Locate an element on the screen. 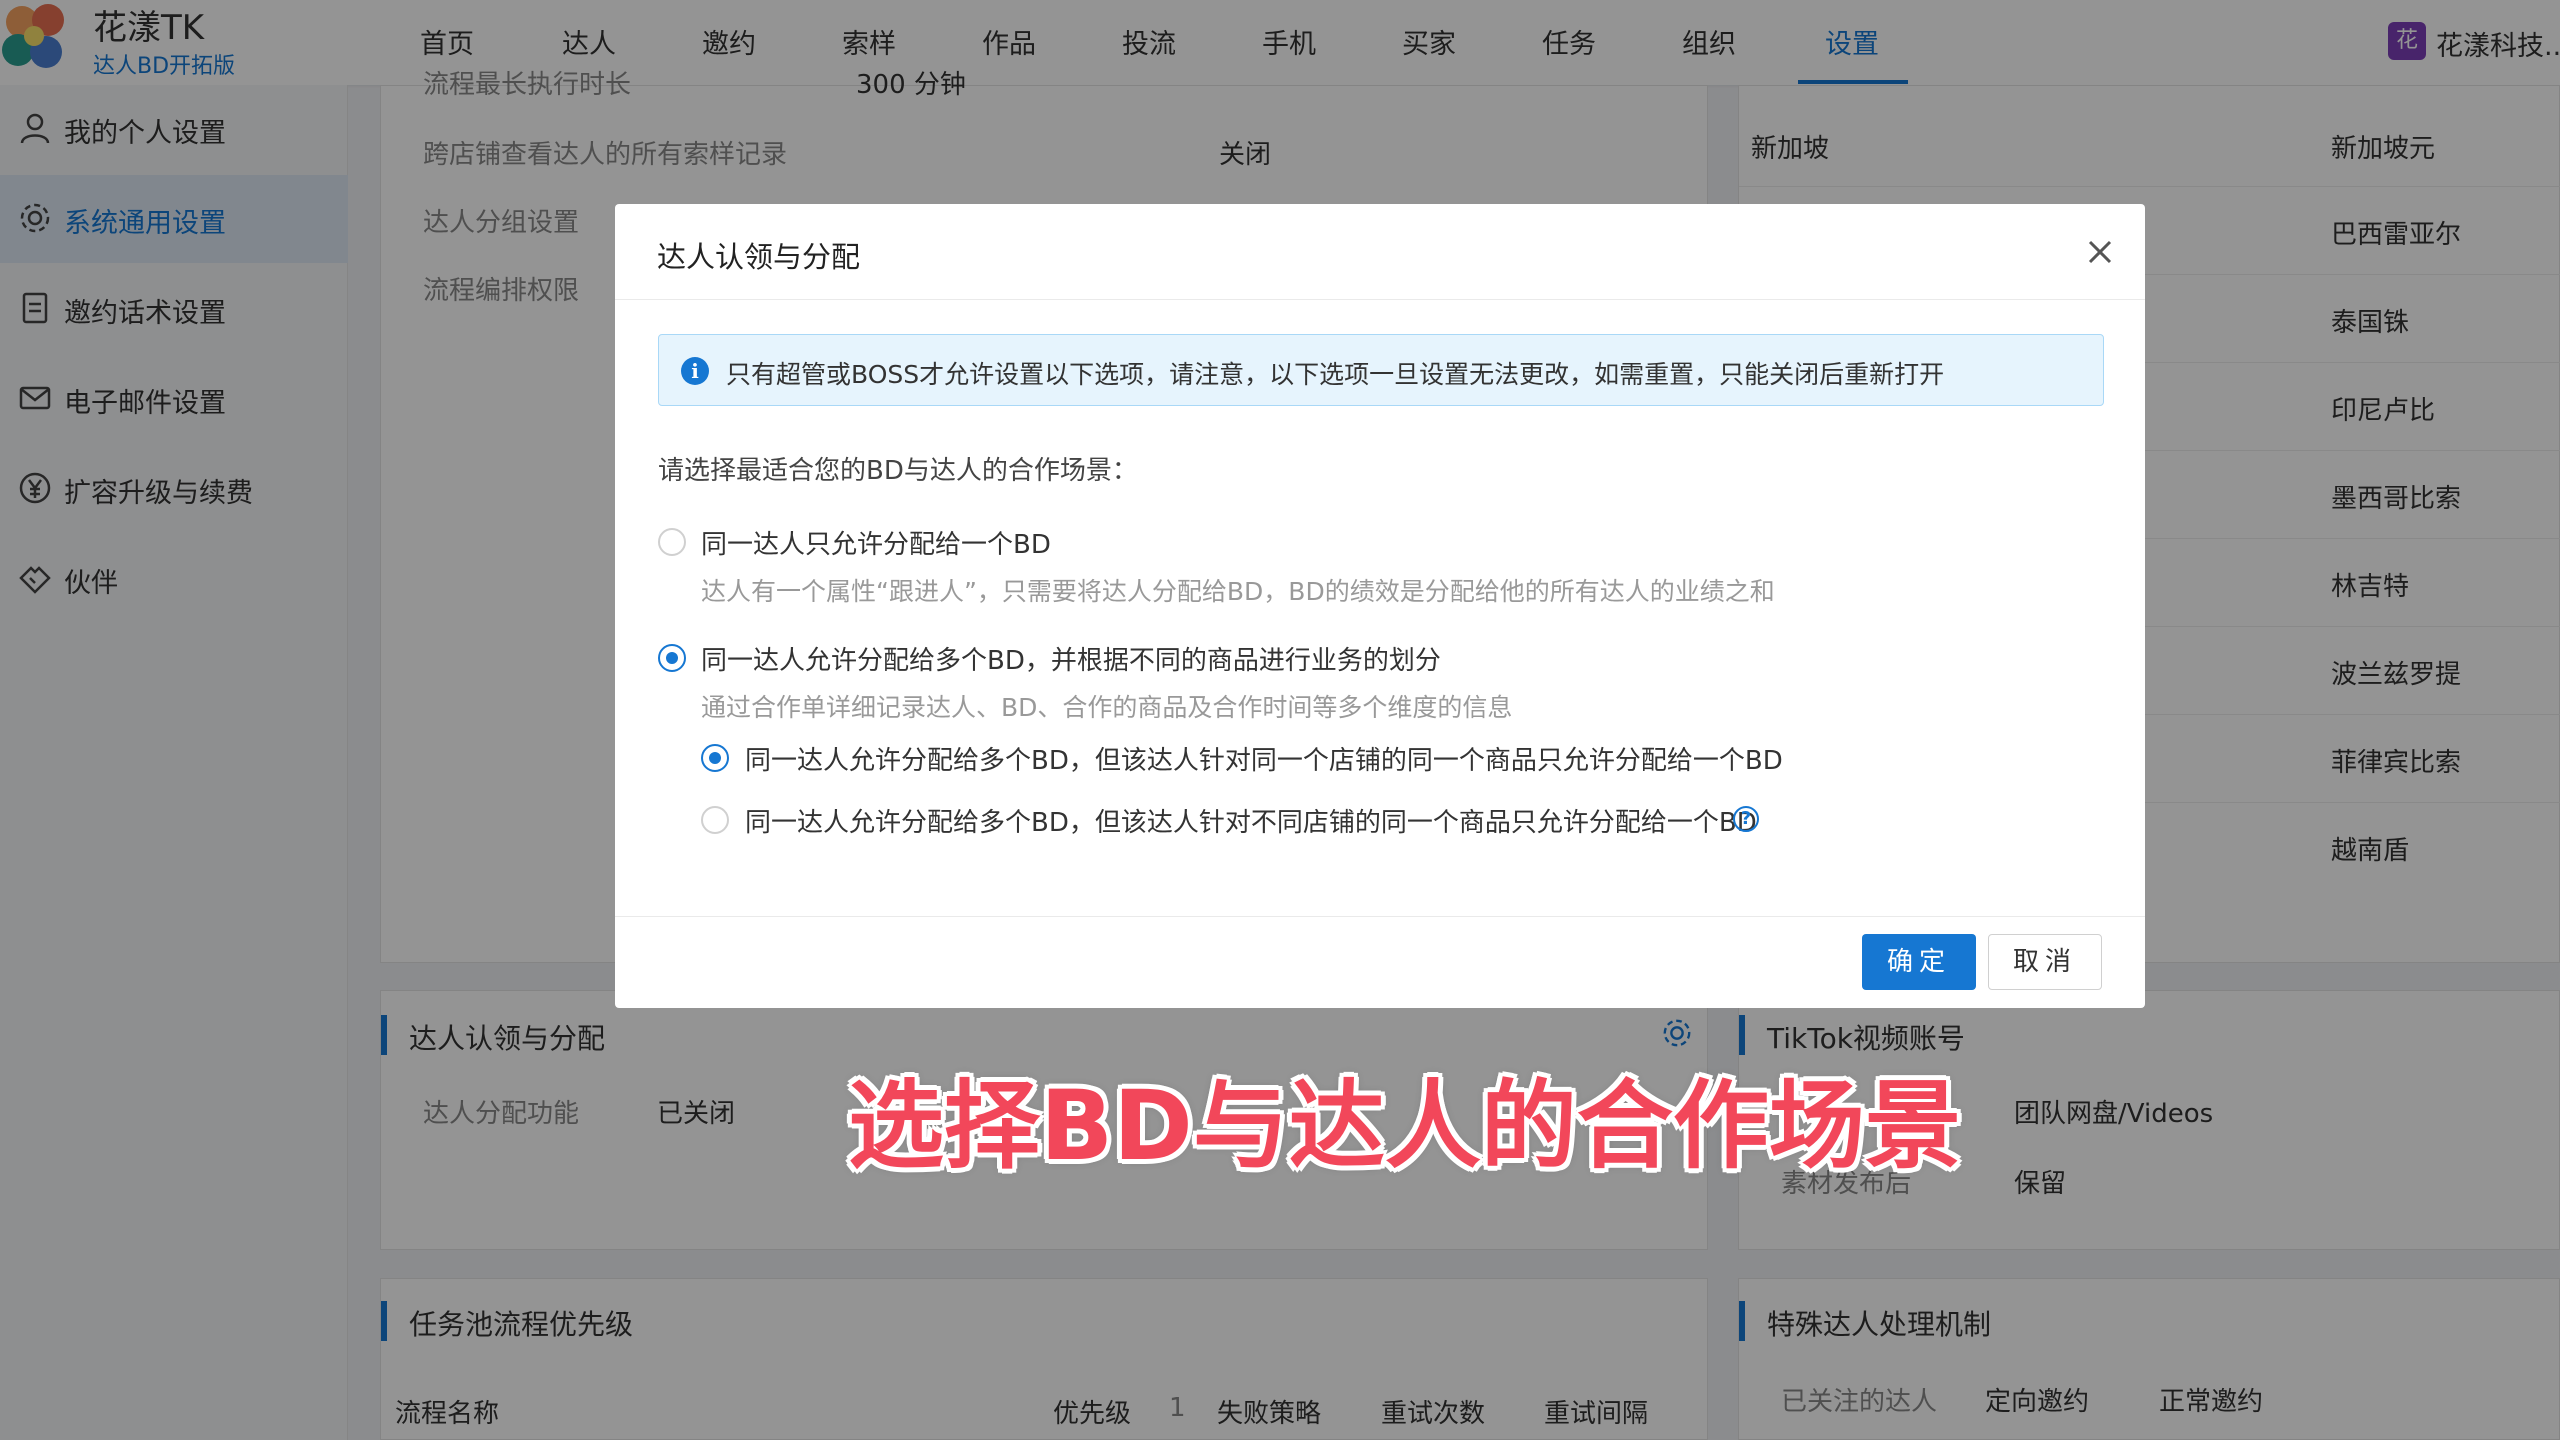 The height and width of the screenshot is (1440, 2560). option-multi-bd-label: 同一达人允许分配给多个BD，并根据不同的商品进行业务的划分 is located at coordinates (1071, 658).